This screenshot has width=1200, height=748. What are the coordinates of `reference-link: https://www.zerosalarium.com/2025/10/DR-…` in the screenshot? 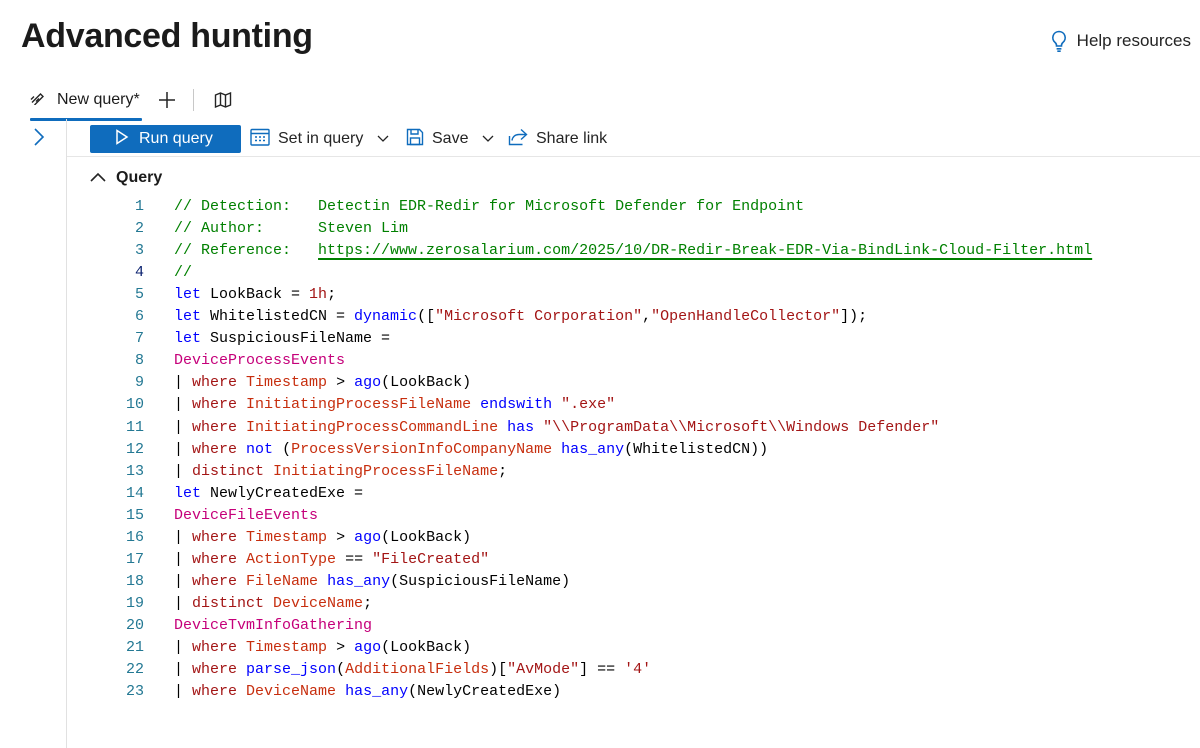 It's located at (705, 250).